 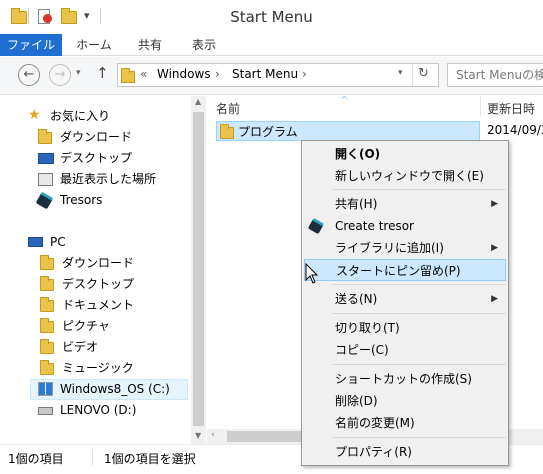 I want to click on menu-item-create-shortcut: ショートカットの作成(S), so click(x=405, y=379).